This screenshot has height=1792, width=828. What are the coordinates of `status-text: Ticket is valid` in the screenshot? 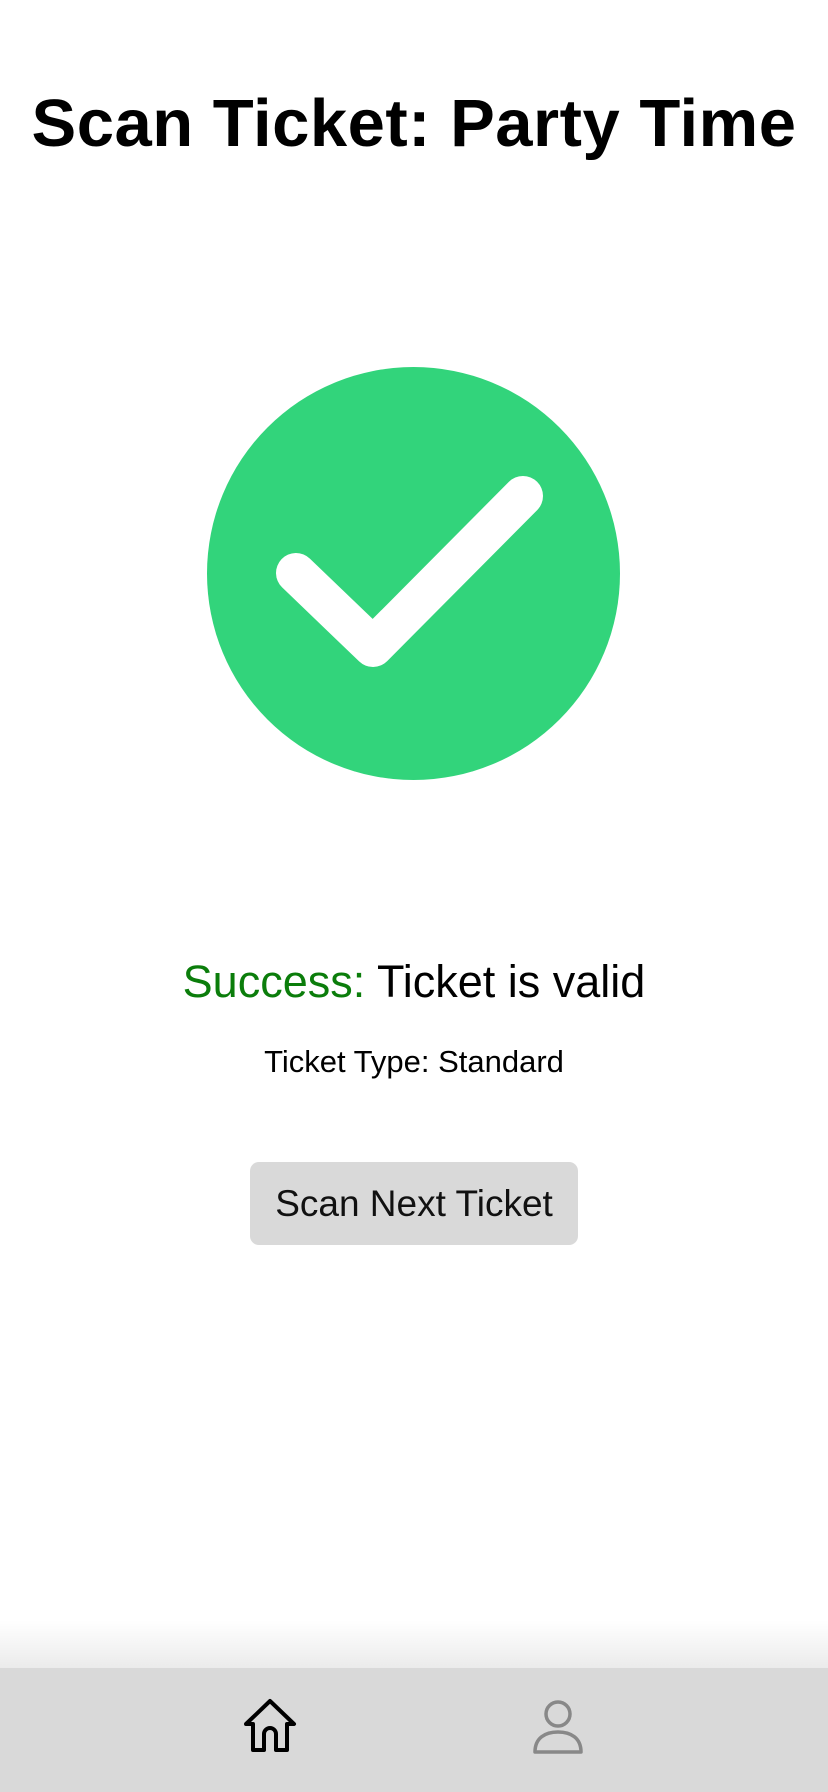 It's located at (511, 981).